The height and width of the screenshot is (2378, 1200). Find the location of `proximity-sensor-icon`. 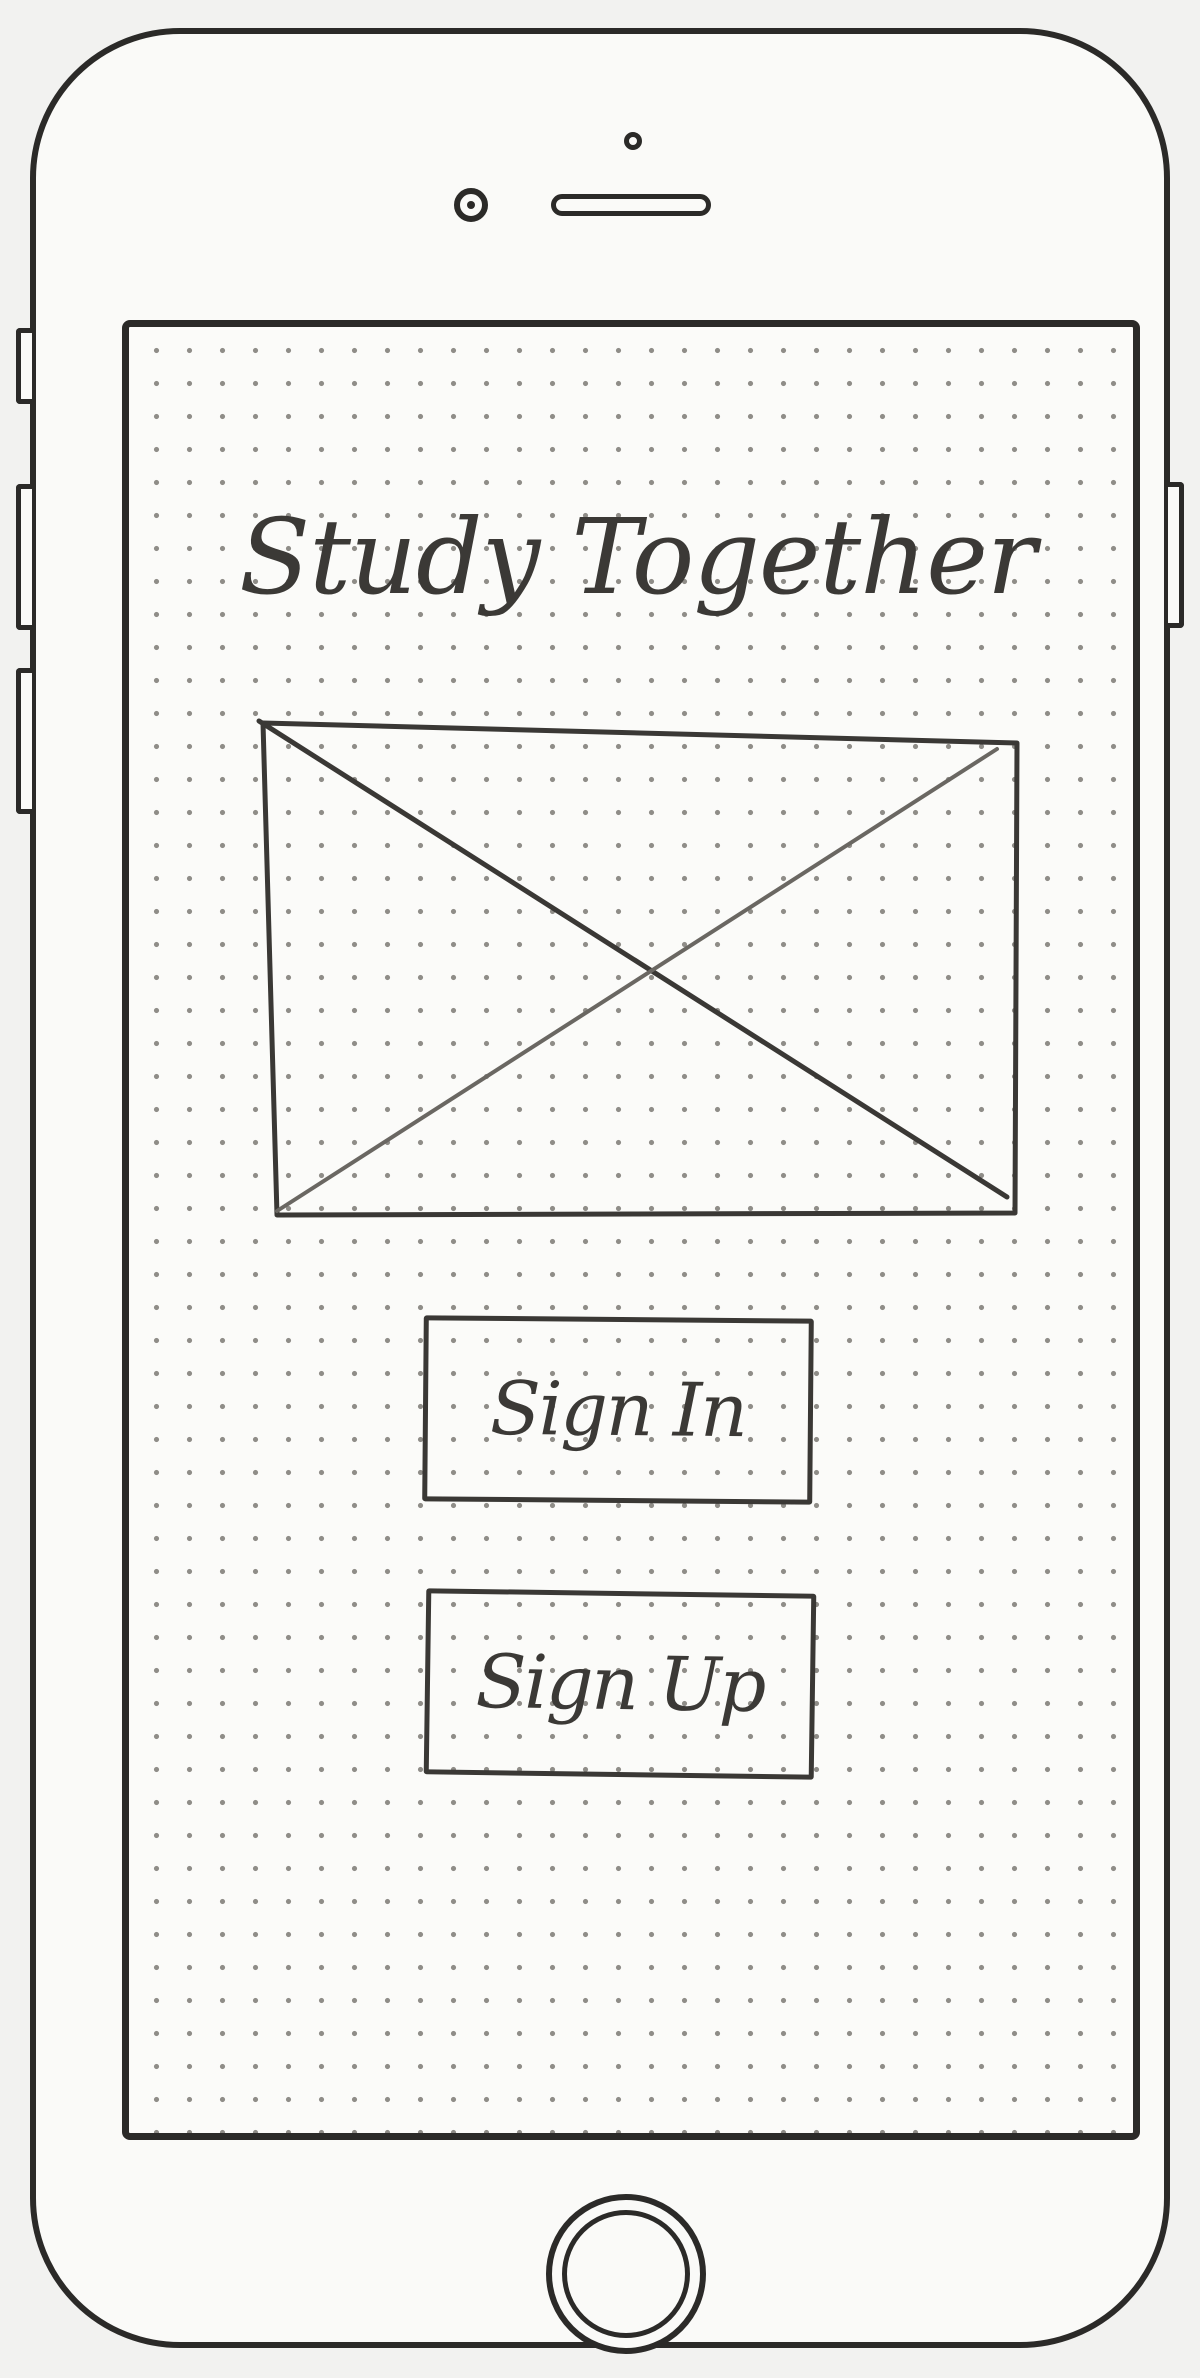

proximity-sensor-icon is located at coordinates (471, 205).